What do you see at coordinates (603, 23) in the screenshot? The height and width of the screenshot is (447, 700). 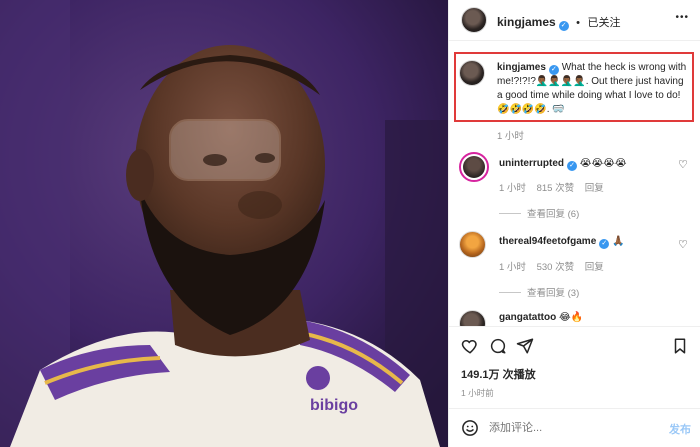 I see `follow-status-button: 已关注` at bounding box center [603, 23].